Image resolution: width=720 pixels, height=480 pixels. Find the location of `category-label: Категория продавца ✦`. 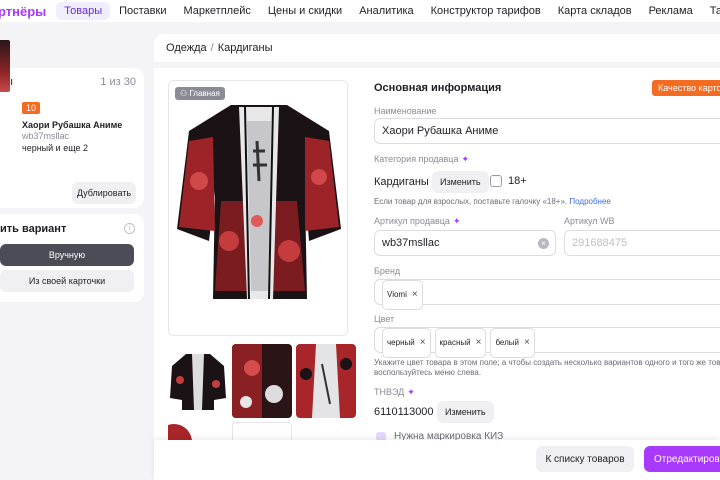

category-label: Категория продавца ✦ is located at coordinates (422, 159).